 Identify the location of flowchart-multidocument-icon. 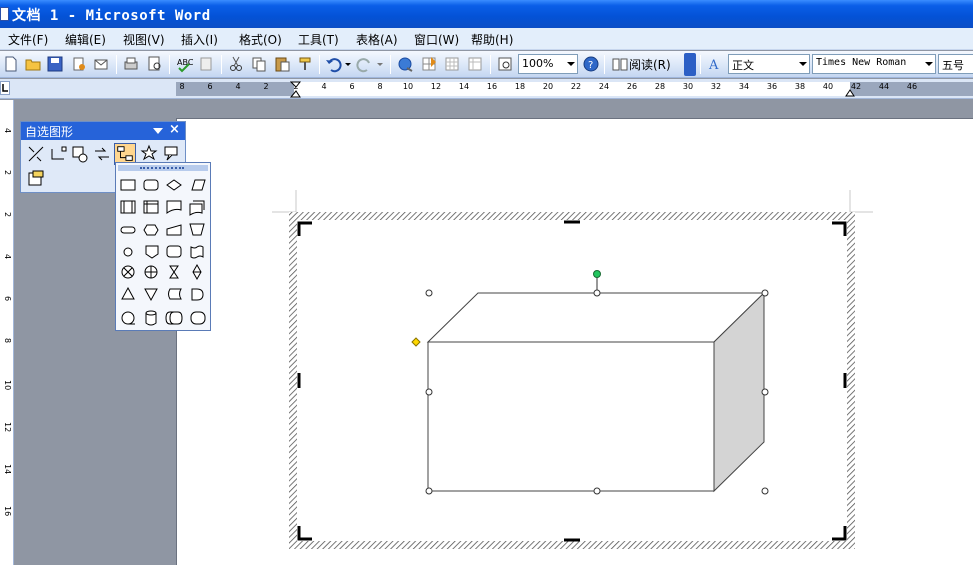
(197, 208).